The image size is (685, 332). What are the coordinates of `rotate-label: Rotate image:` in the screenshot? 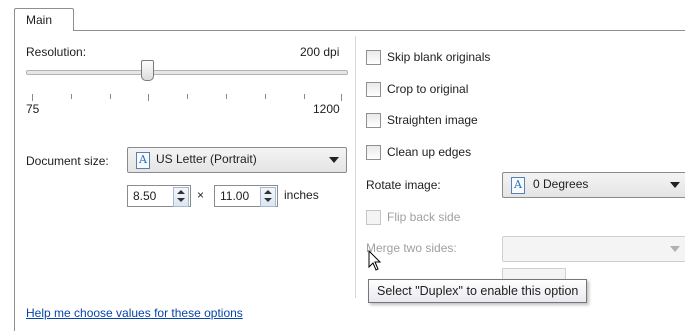 It's located at (403, 185).